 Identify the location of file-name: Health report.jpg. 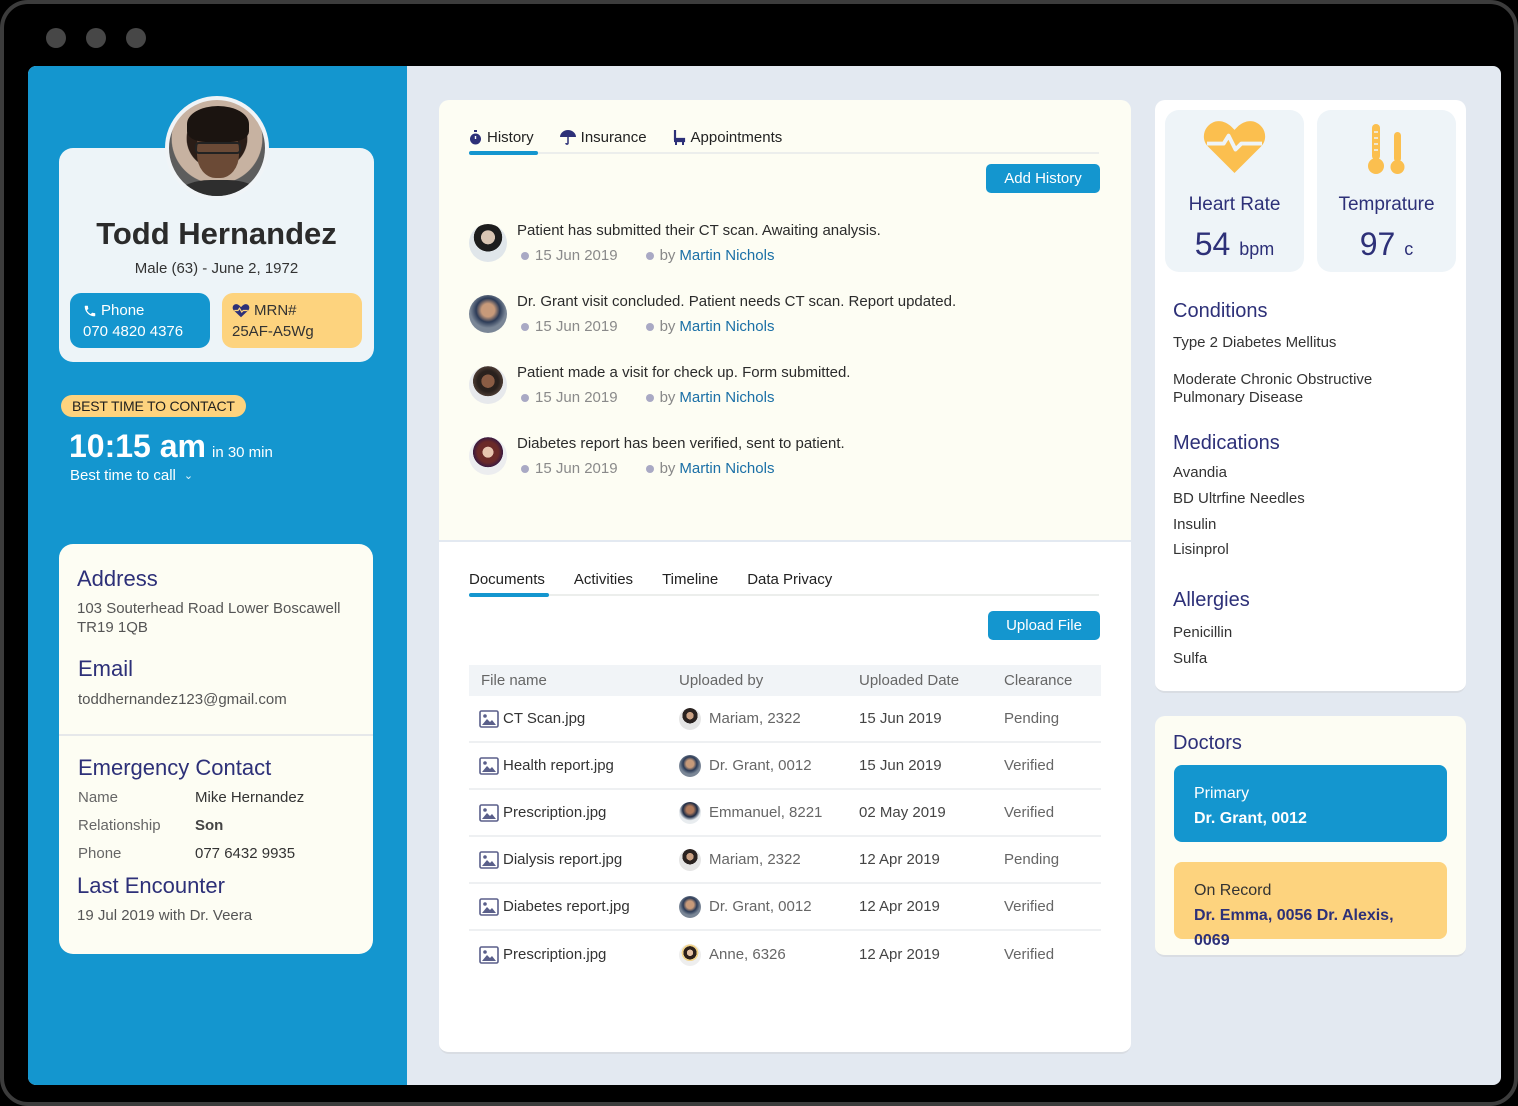
(558, 765).